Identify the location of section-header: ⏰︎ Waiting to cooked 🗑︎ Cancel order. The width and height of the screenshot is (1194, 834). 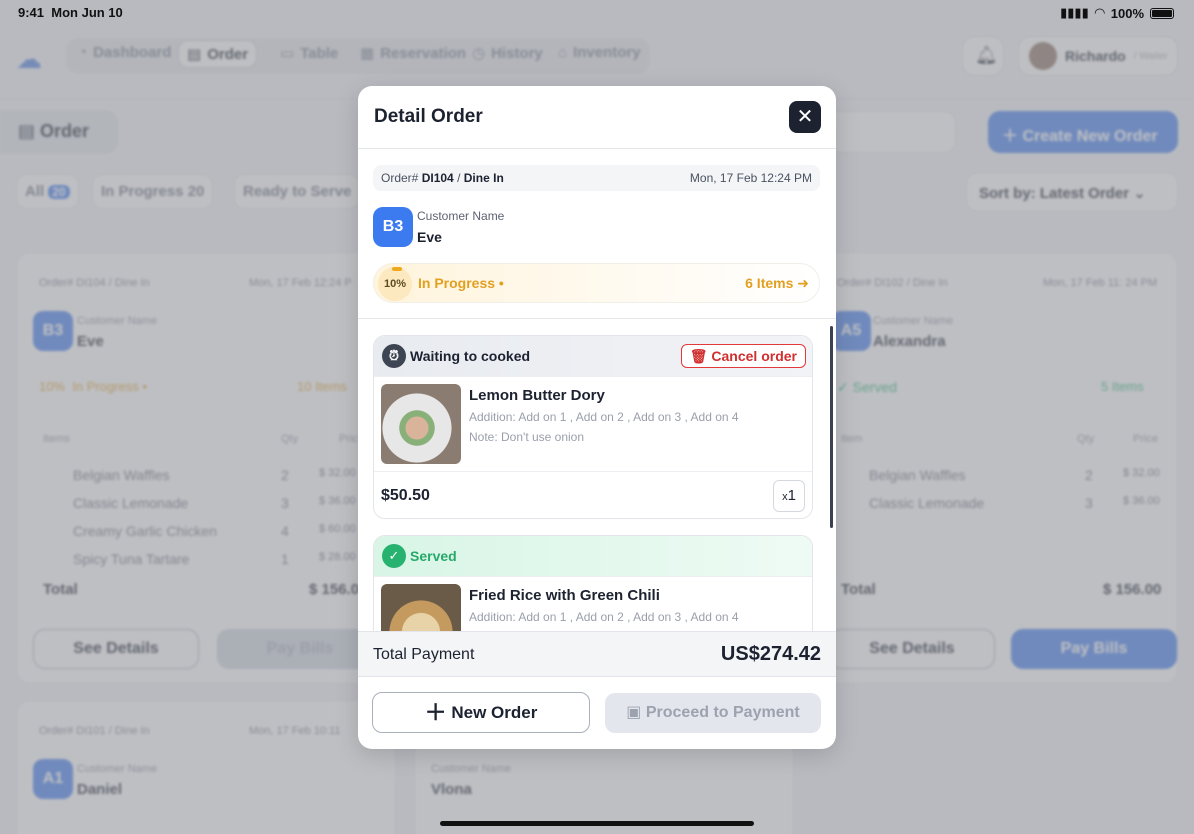
(593, 356).